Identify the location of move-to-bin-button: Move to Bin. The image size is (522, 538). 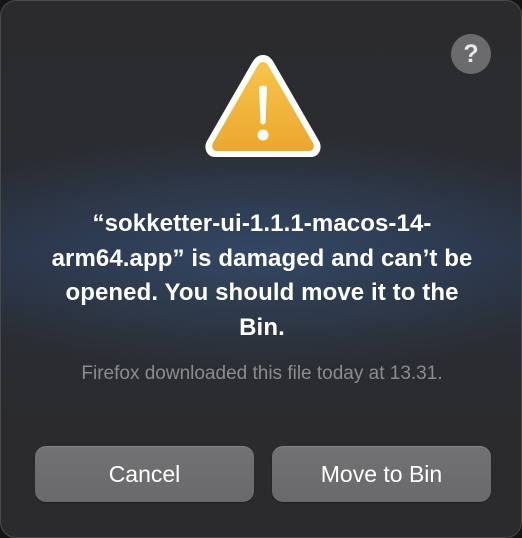
(381, 474).